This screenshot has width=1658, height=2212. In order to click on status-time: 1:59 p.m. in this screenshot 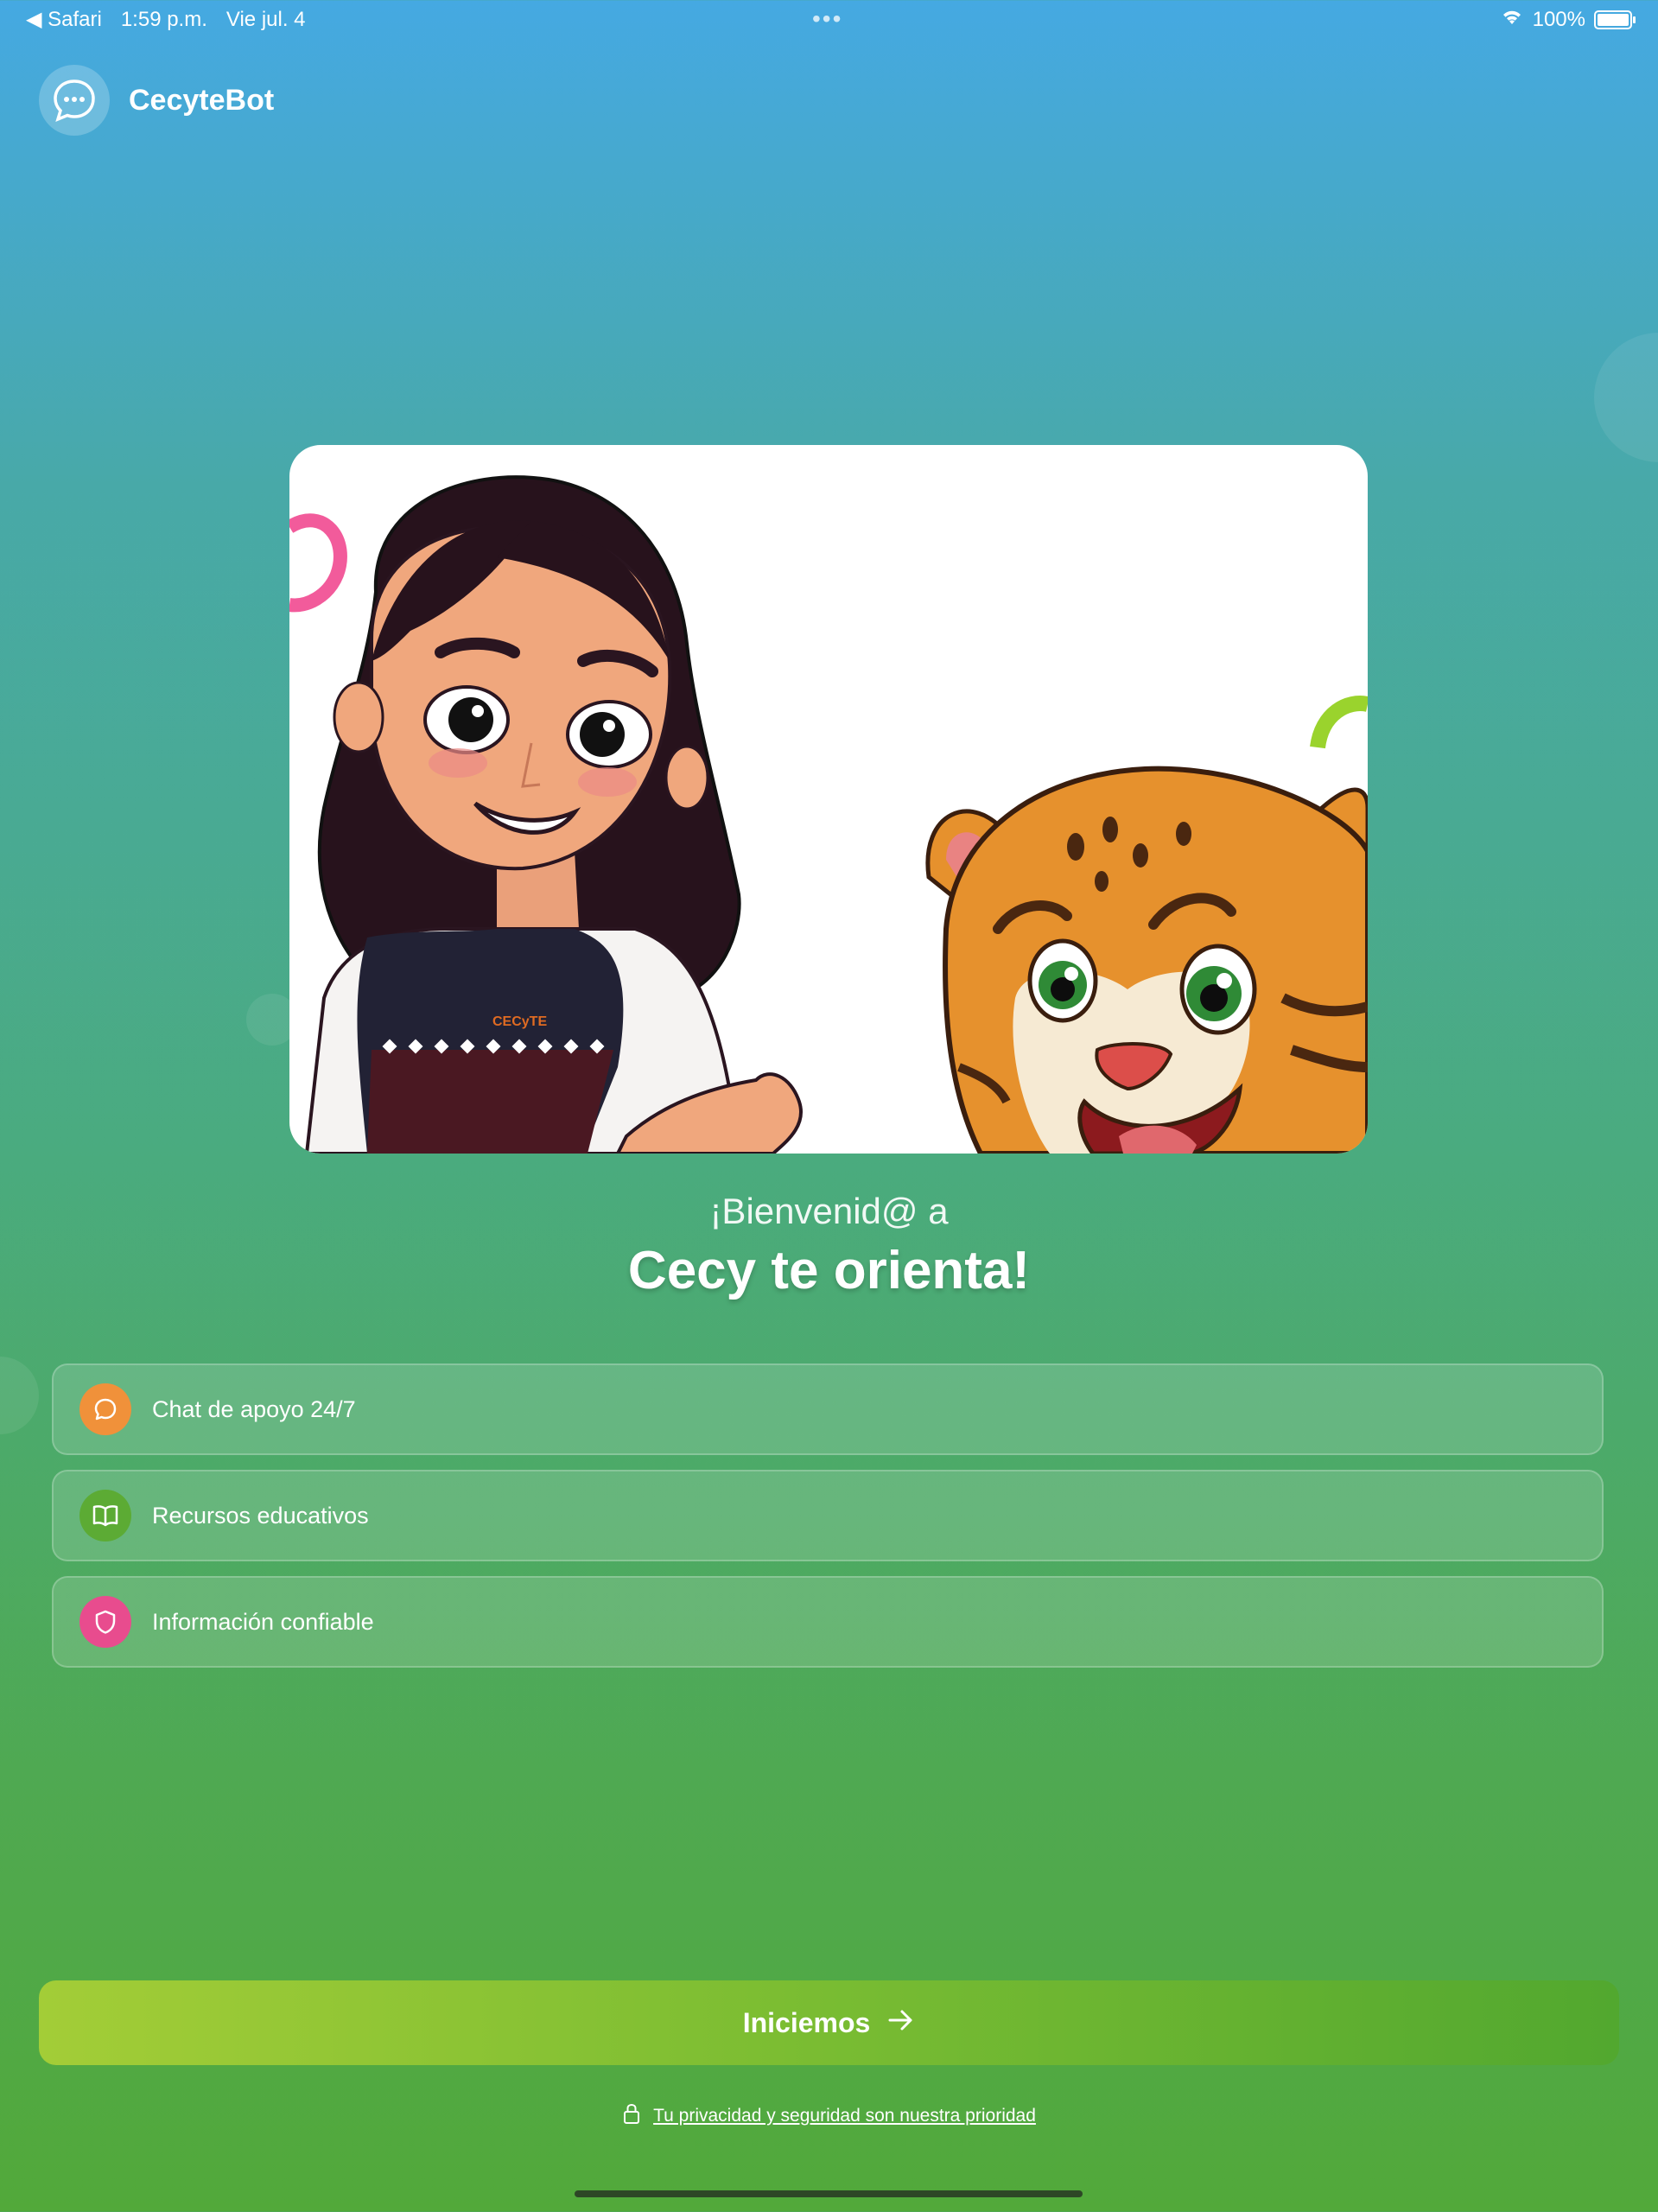, I will do `click(163, 19)`.